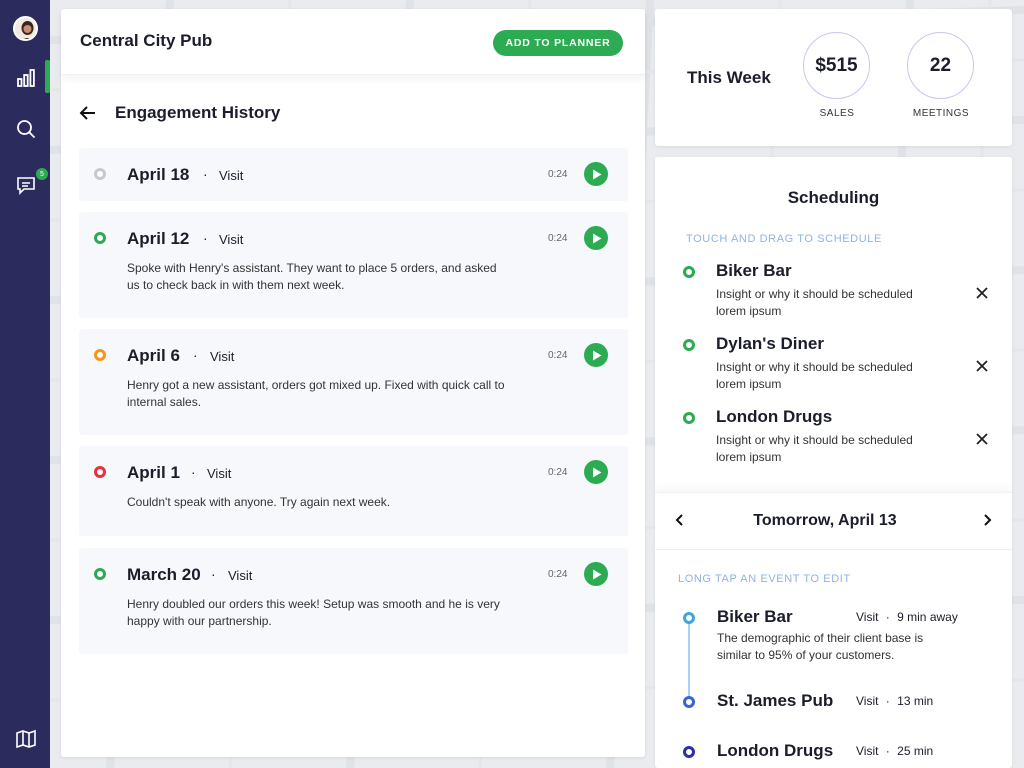 This screenshot has width=1024, height=768. What do you see at coordinates (153, 472) in the screenshot?
I see `visit-date: April 1` at bounding box center [153, 472].